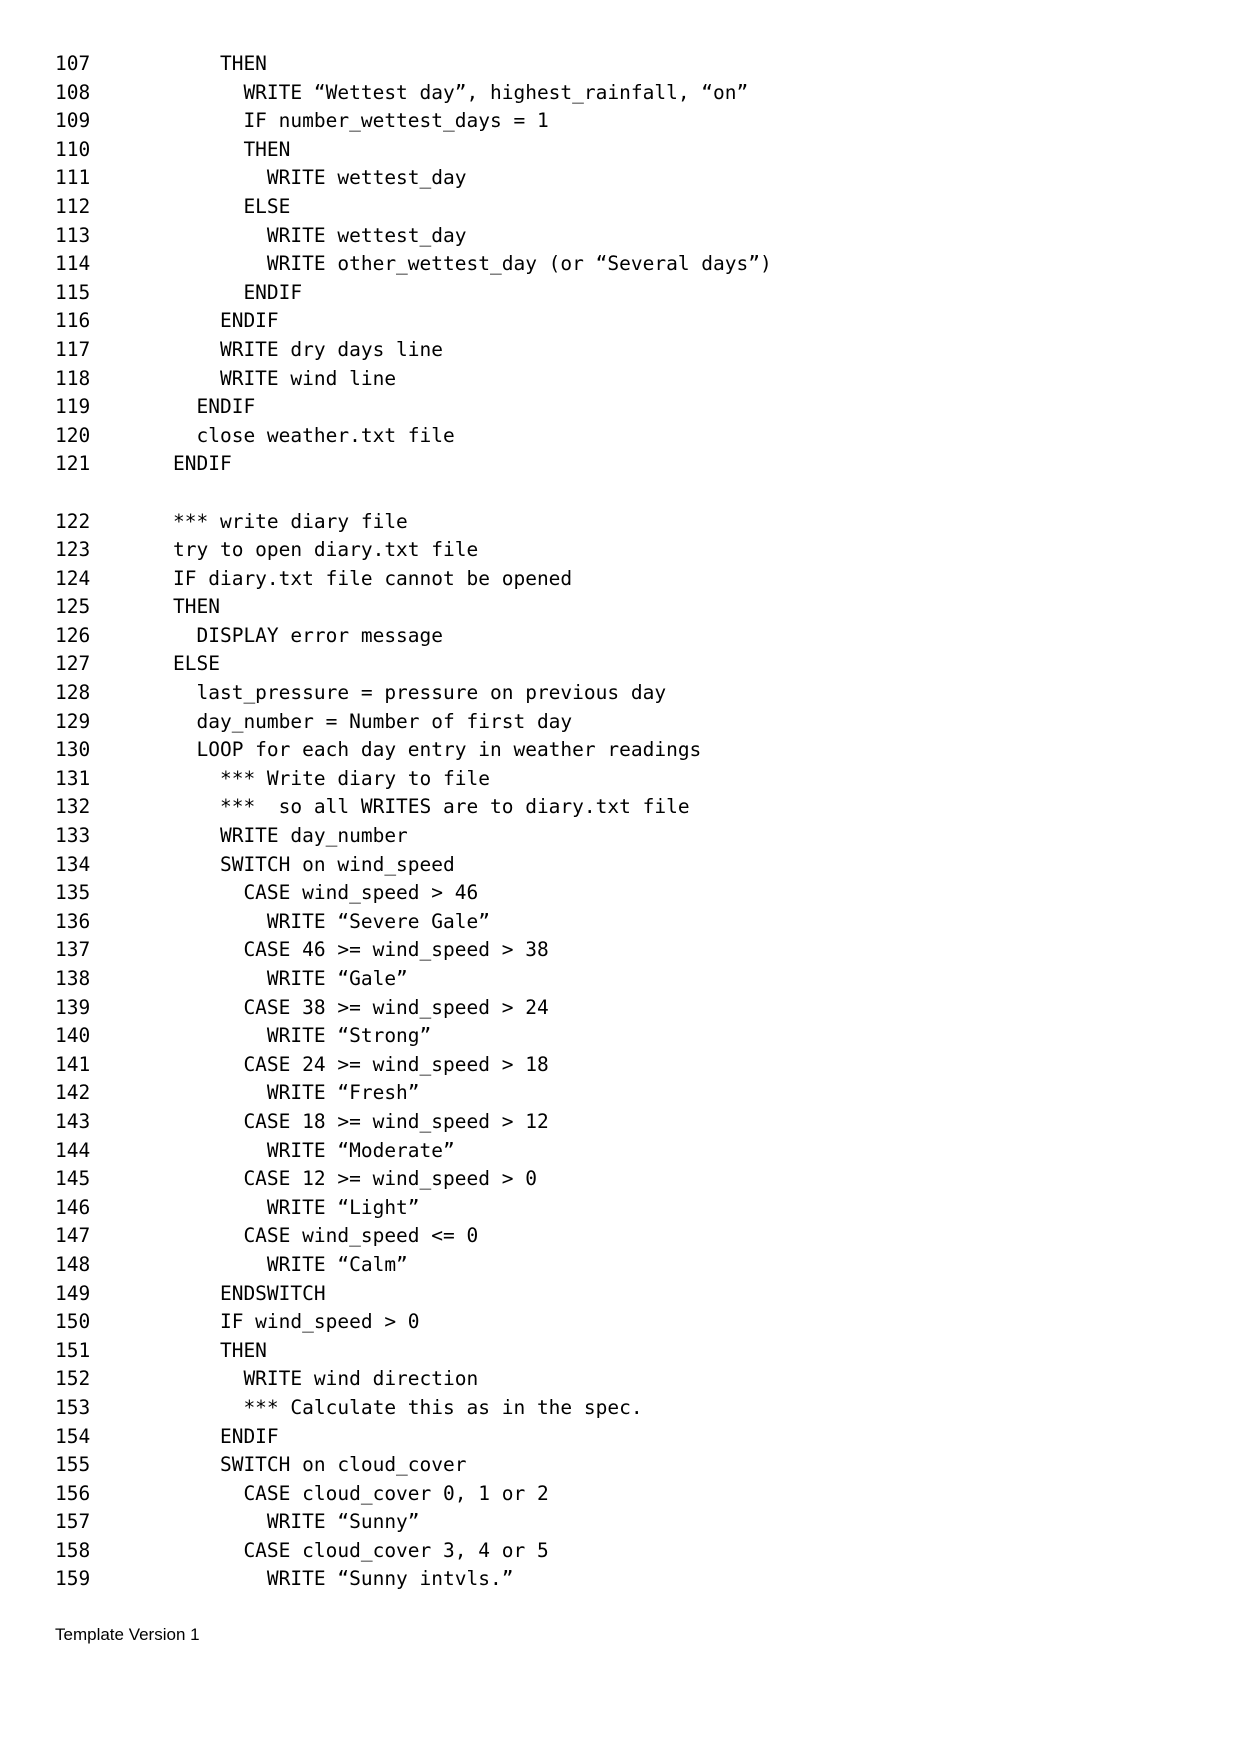 This screenshot has height=1754, width=1241. I want to click on line-number: 124, so click(73, 578).